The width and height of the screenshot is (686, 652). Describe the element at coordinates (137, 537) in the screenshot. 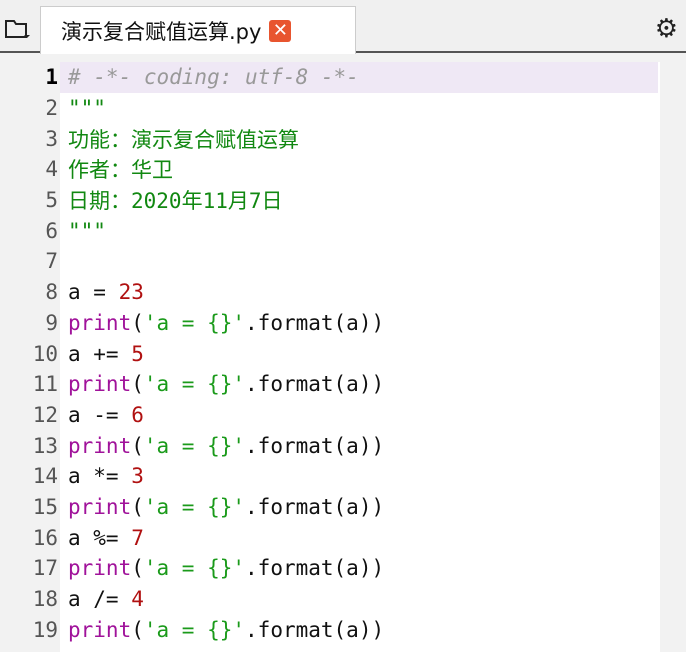

I see `code-token: 7` at that location.